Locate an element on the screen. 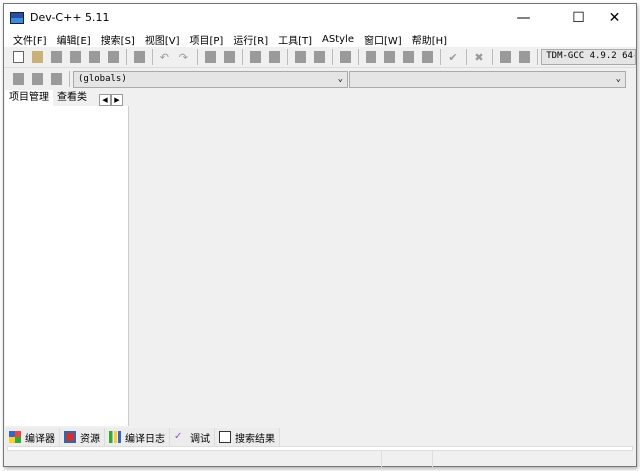  window-title: Dev-C++ 5.11 is located at coordinates (70, 17).